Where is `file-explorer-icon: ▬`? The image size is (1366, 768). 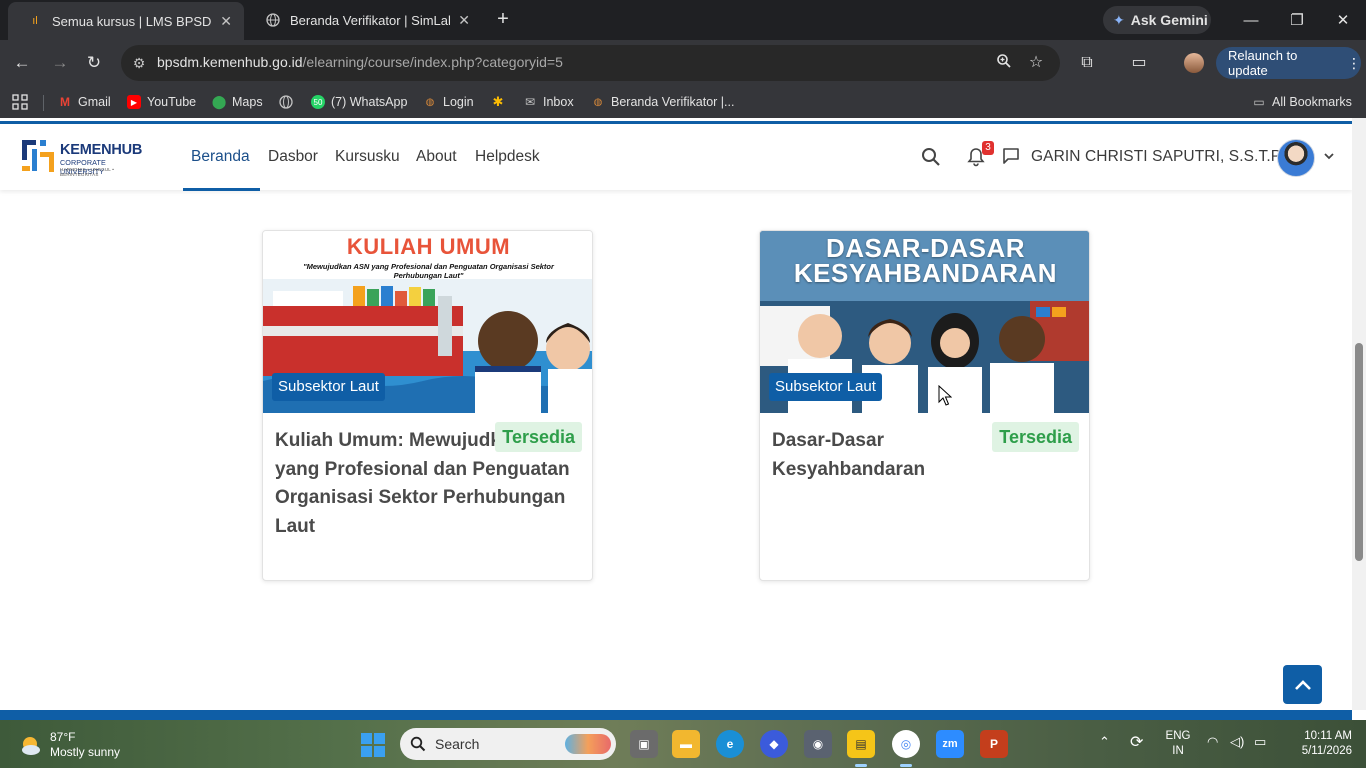 file-explorer-icon: ▬ is located at coordinates (686, 744).